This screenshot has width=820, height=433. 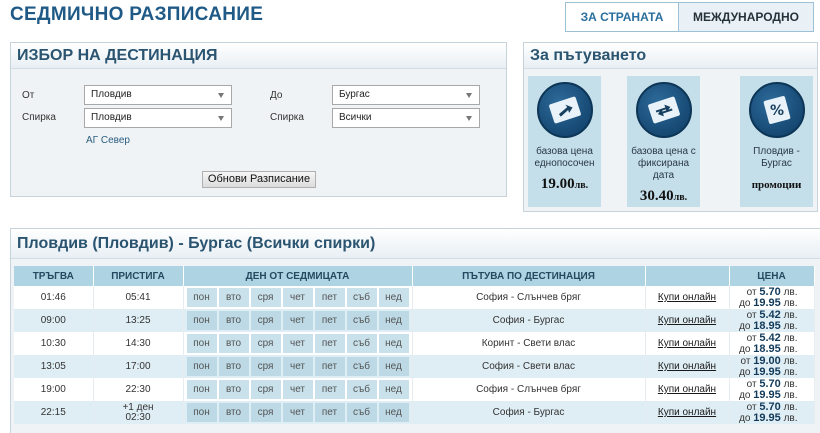 What do you see at coordinates (158, 95) in the screenshot?
I see `from-select: Пловдив` at bounding box center [158, 95].